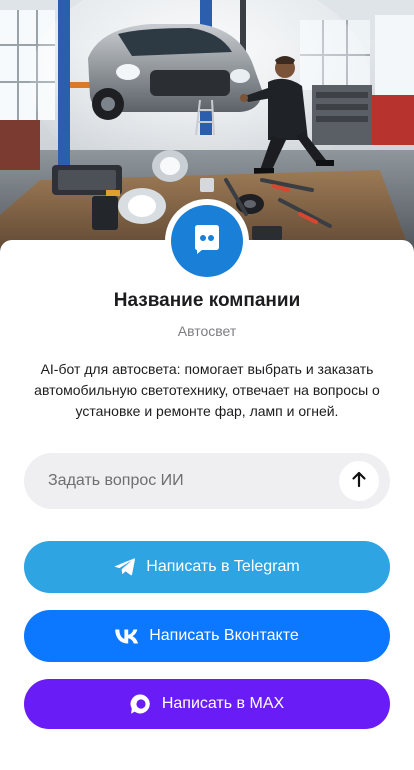  I want to click on telegram-icon, so click(125, 567).